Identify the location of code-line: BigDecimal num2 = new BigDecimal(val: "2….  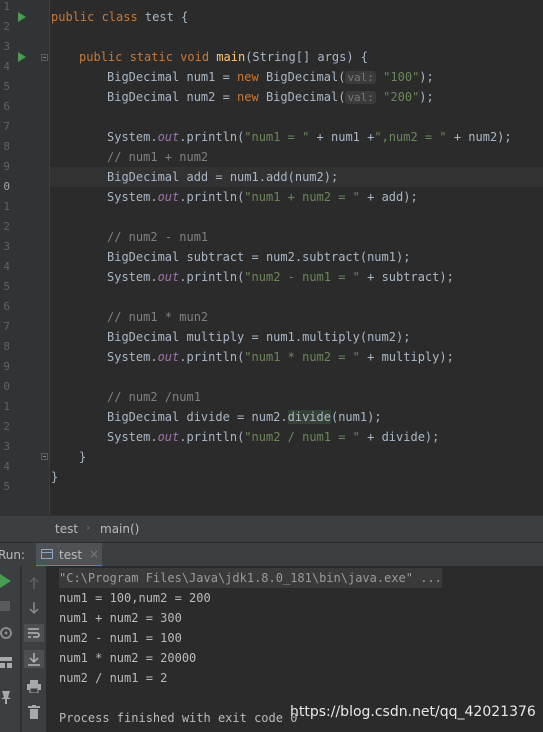
(270, 97).